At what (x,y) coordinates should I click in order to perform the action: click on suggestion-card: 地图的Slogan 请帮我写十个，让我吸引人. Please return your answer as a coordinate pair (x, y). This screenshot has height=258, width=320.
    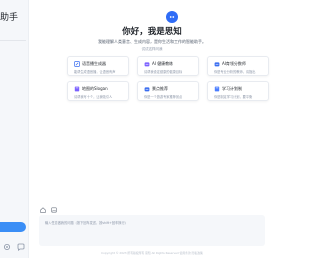
    Looking at the image, I should click on (98, 91).